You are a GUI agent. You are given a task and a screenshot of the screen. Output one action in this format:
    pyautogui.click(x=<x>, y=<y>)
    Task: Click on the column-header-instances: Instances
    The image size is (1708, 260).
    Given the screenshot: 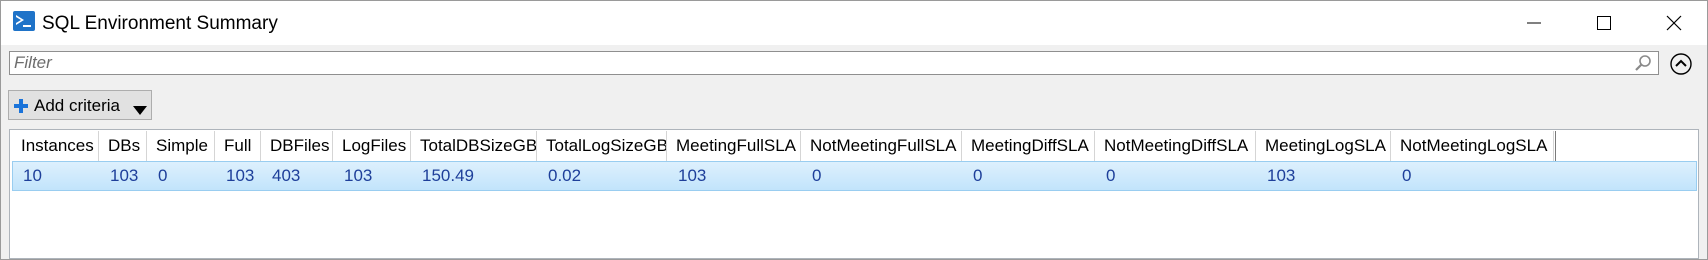 What is the action you would take?
    pyautogui.click(x=55, y=146)
    